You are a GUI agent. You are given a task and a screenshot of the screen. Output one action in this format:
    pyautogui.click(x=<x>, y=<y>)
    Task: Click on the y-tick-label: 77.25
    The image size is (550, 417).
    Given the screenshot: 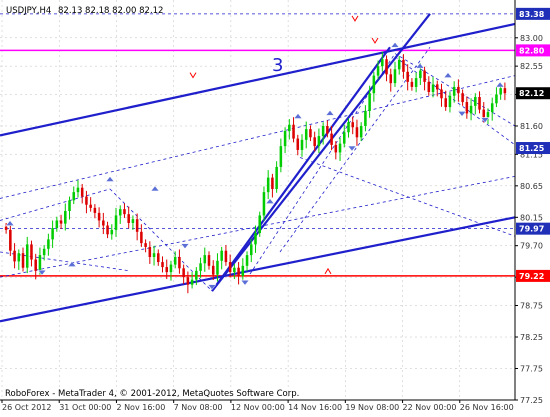 What is the action you would take?
    pyautogui.click(x=531, y=400)
    